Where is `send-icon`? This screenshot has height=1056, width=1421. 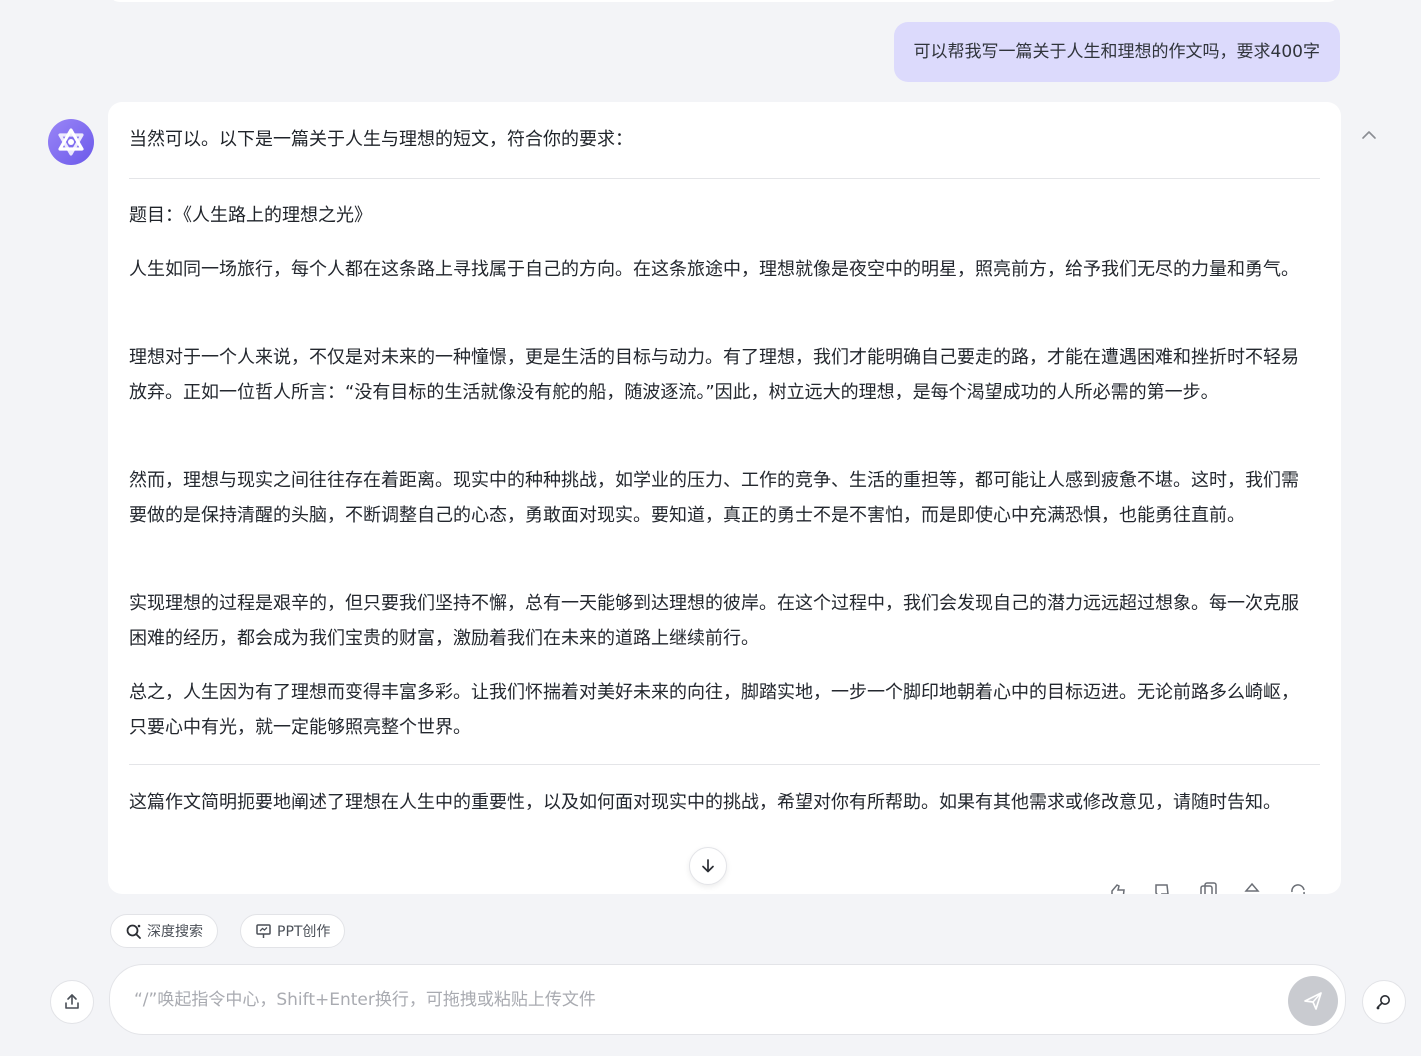
send-icon is located at coordinates (1313, 1001).